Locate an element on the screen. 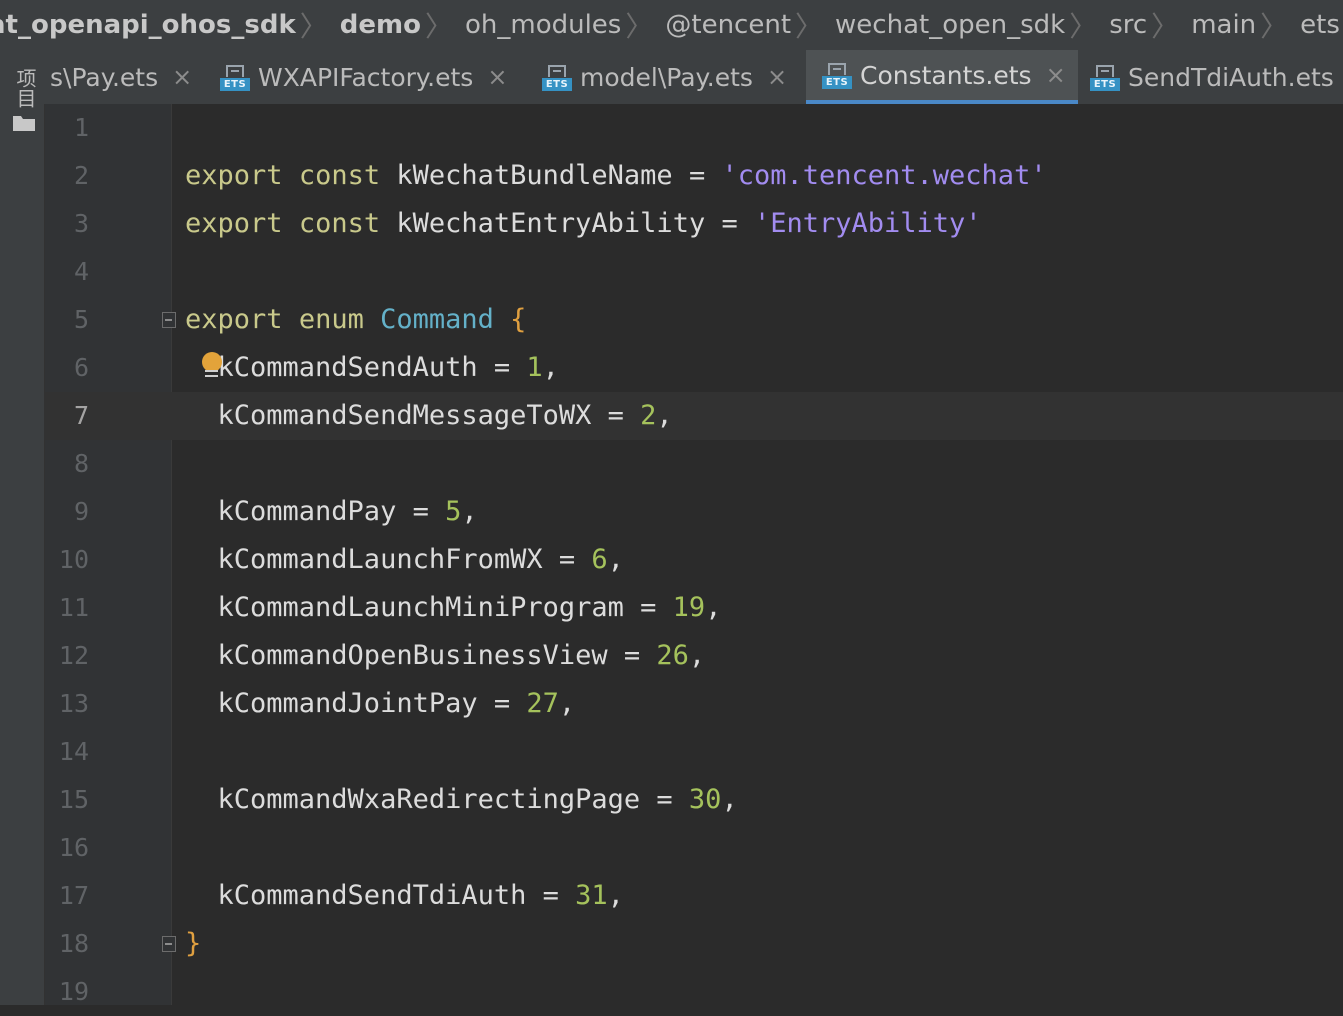 The width and height of the screenshot is (1343, 1016). code-line: 9 kCommandPay = 5, is located at coordinates (694, 512).